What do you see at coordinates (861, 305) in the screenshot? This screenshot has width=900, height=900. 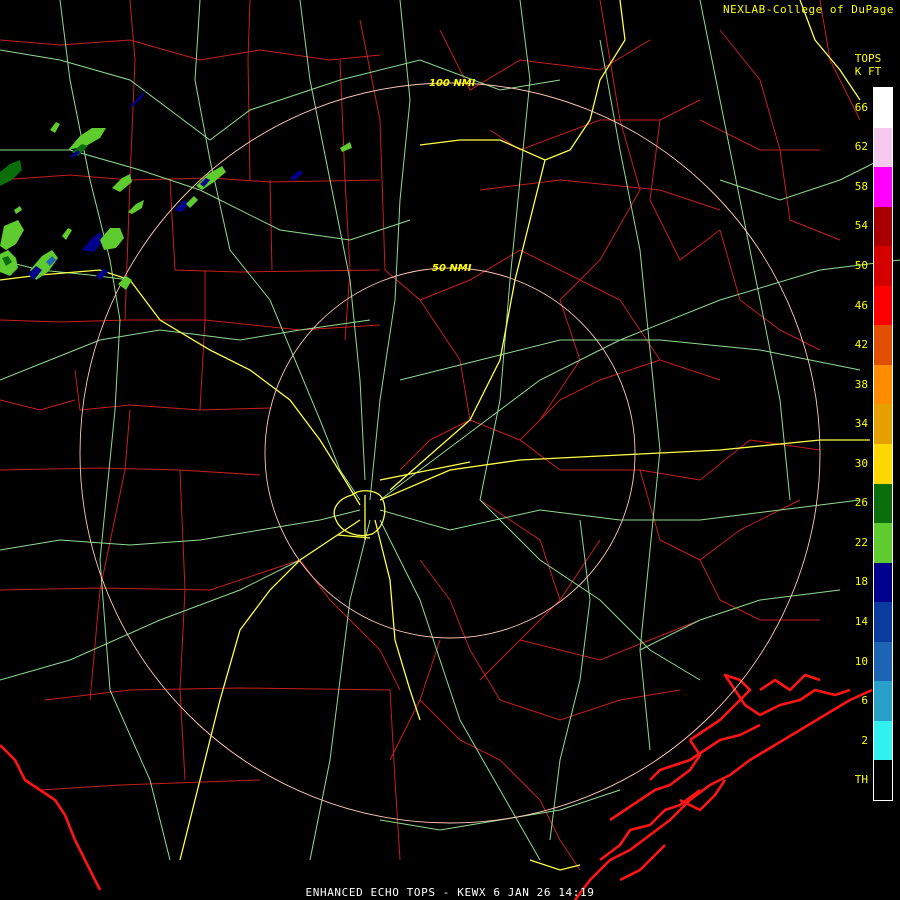 I see `legend-label: 46` at bounding box center [861, 305].